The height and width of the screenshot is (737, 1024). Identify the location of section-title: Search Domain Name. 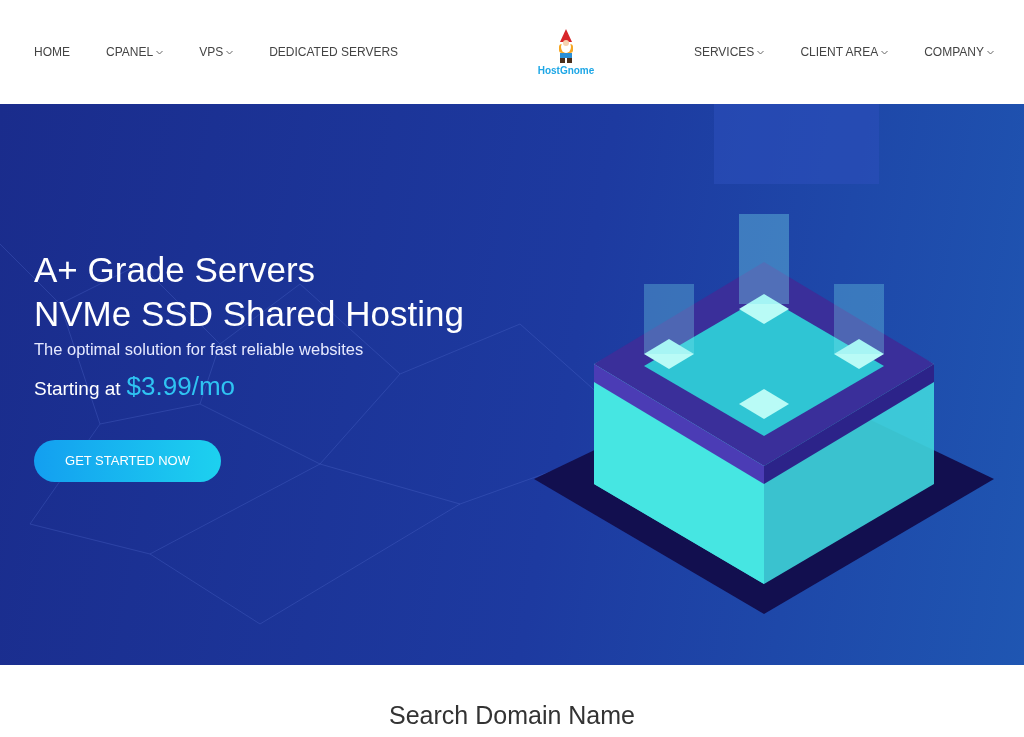
(512, 715).